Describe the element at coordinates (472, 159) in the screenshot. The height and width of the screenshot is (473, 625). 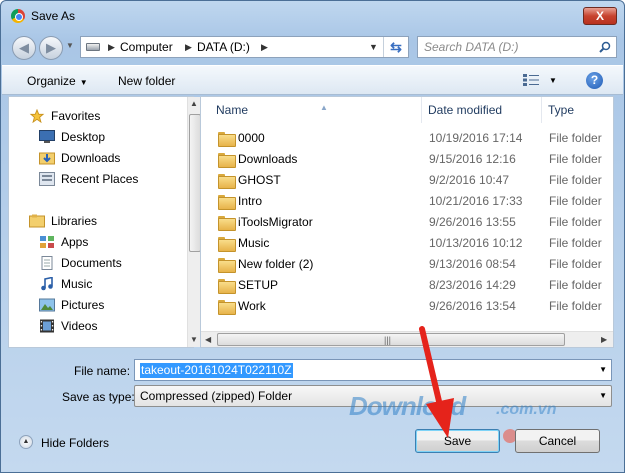
I see `file-date: 9/15/2016 12:16` at that location.